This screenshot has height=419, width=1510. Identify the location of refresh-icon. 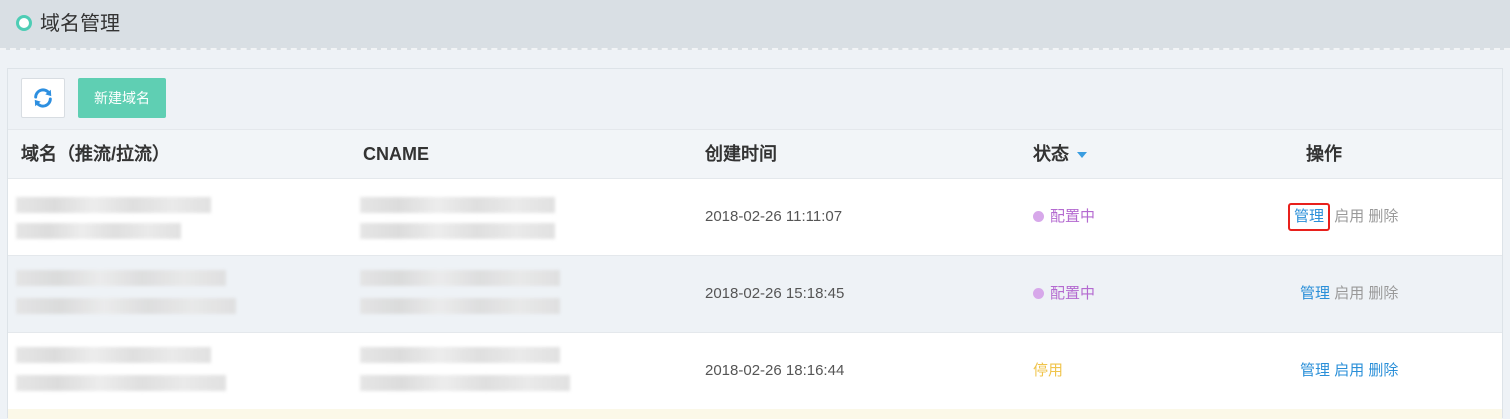
(43, 98).